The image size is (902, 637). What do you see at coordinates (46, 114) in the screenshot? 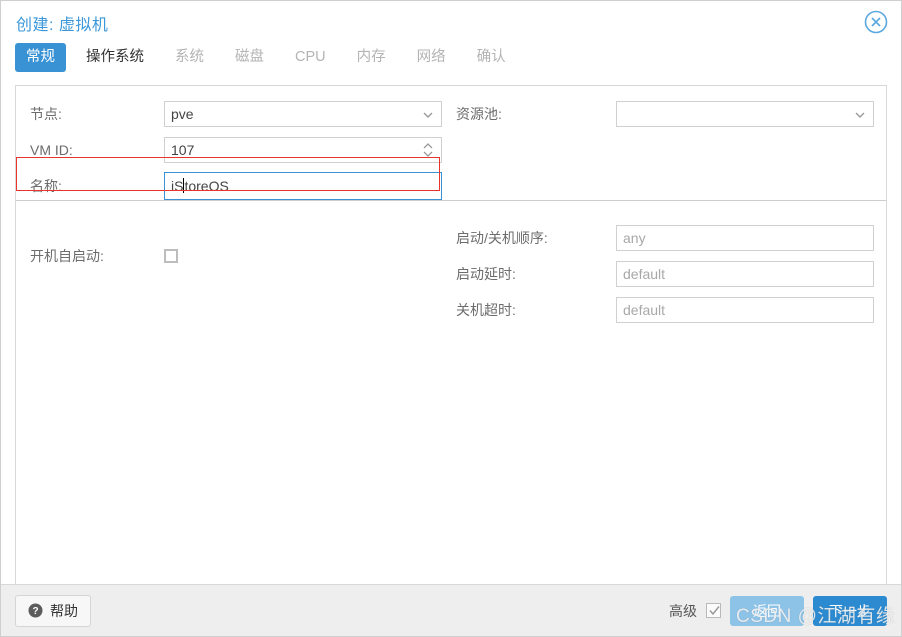
I see `node-label: 节点:` at bounding box center [46, 114].